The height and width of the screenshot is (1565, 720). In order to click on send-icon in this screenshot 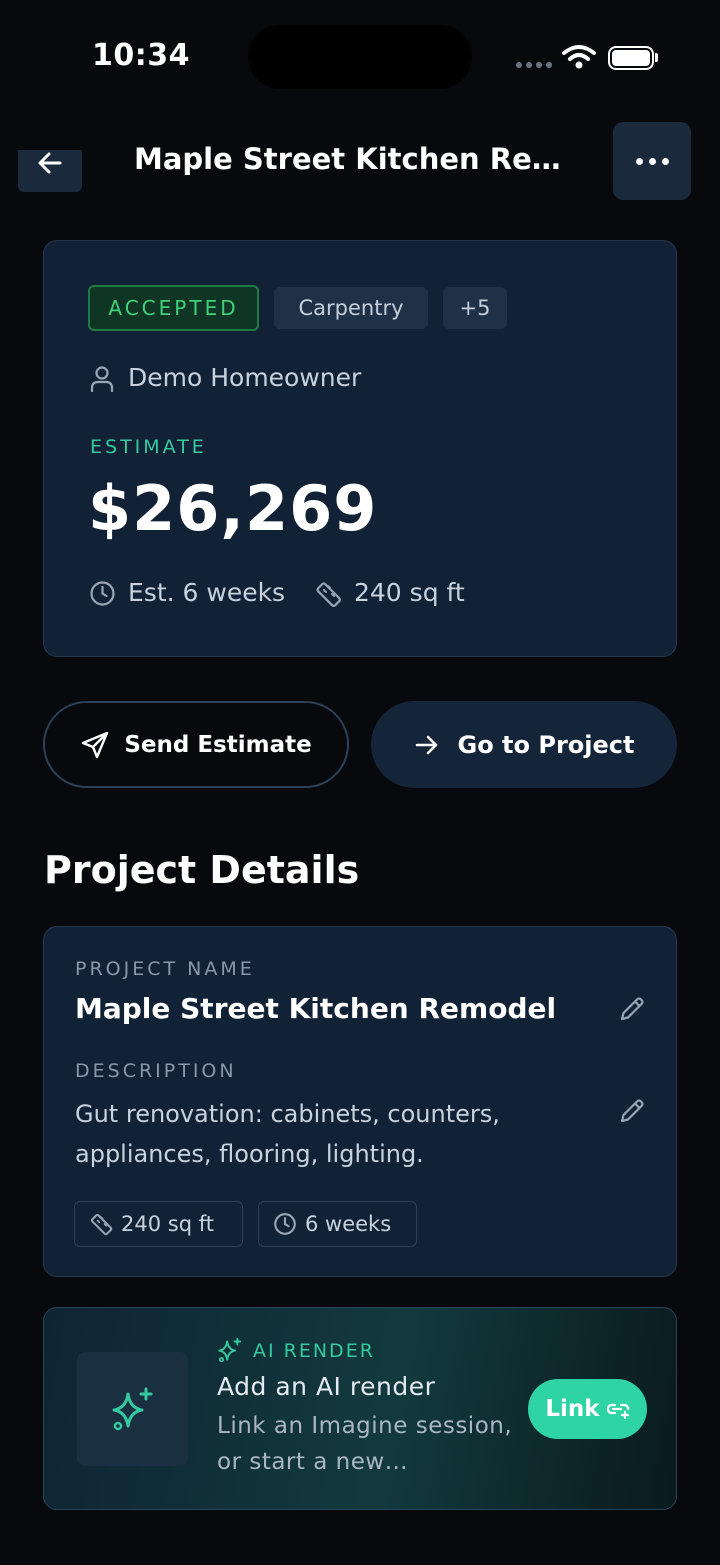, I will do `click(95, 744)`.